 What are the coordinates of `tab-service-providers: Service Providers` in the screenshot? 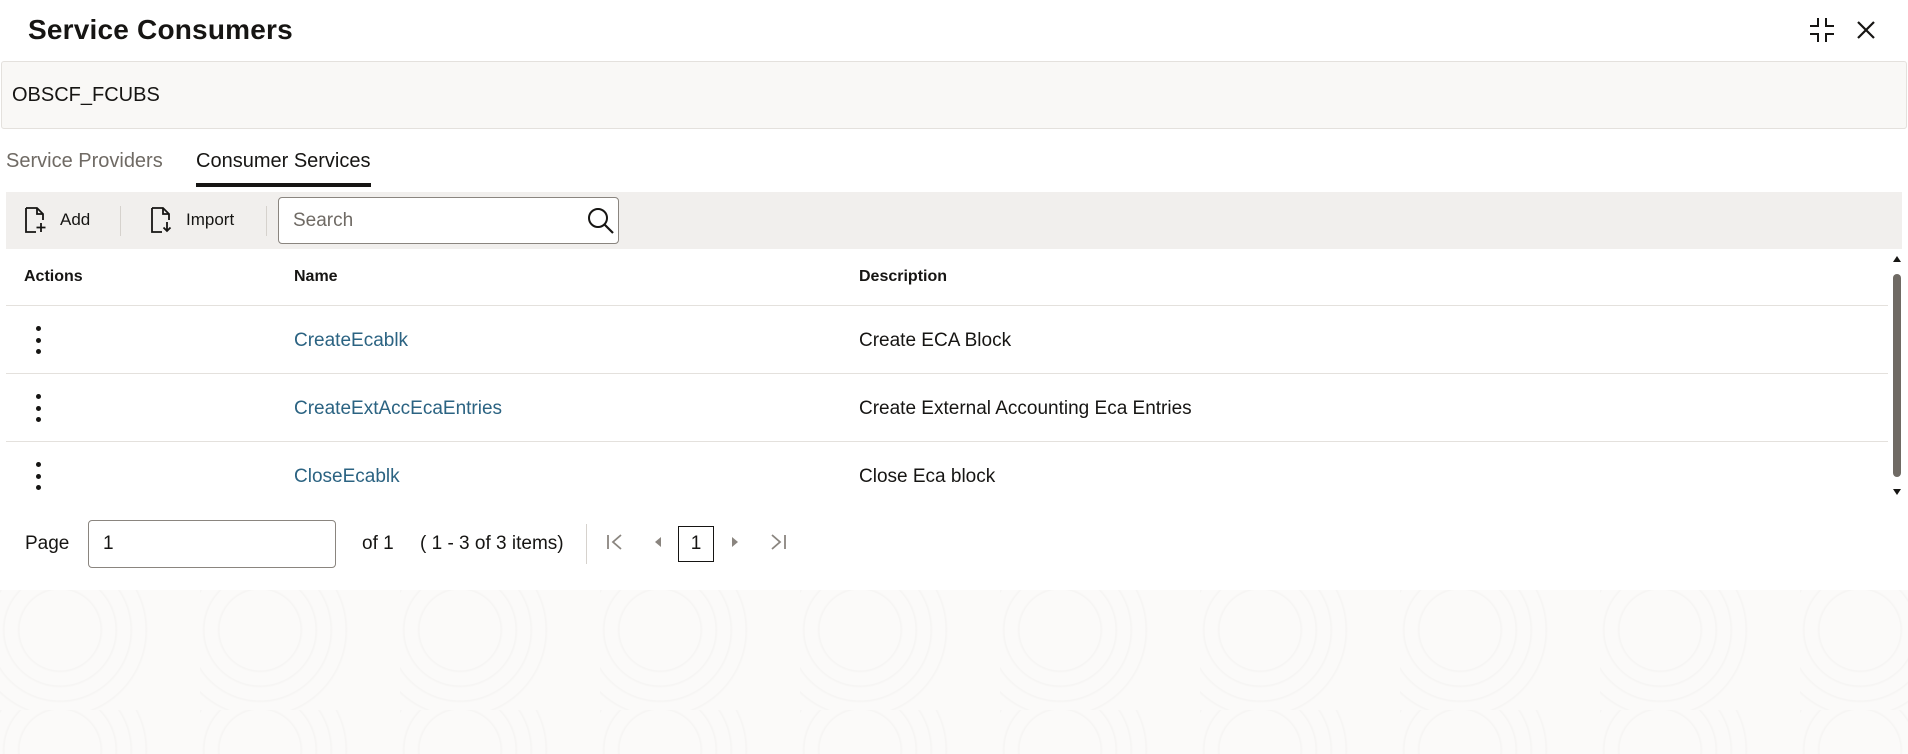 It's located at (84, 168).